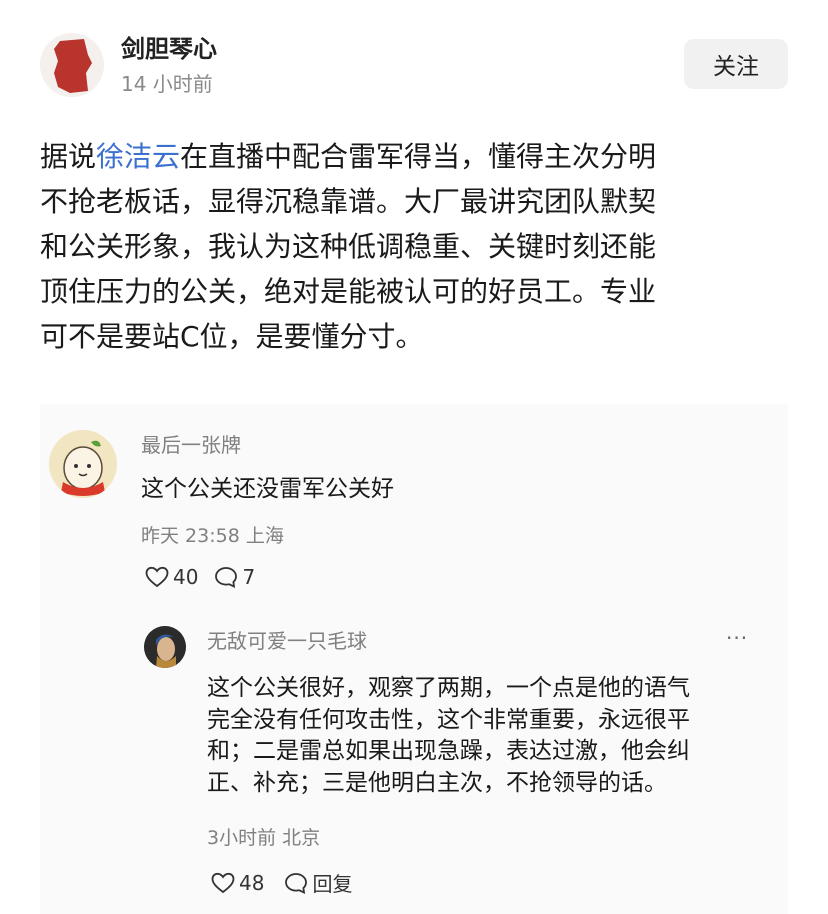 This screenshot has width=828, height=914. What do you see at coordinates (165, 647) in the screenshot?
I see `replier-avatar` at bounding box center [165, 647].